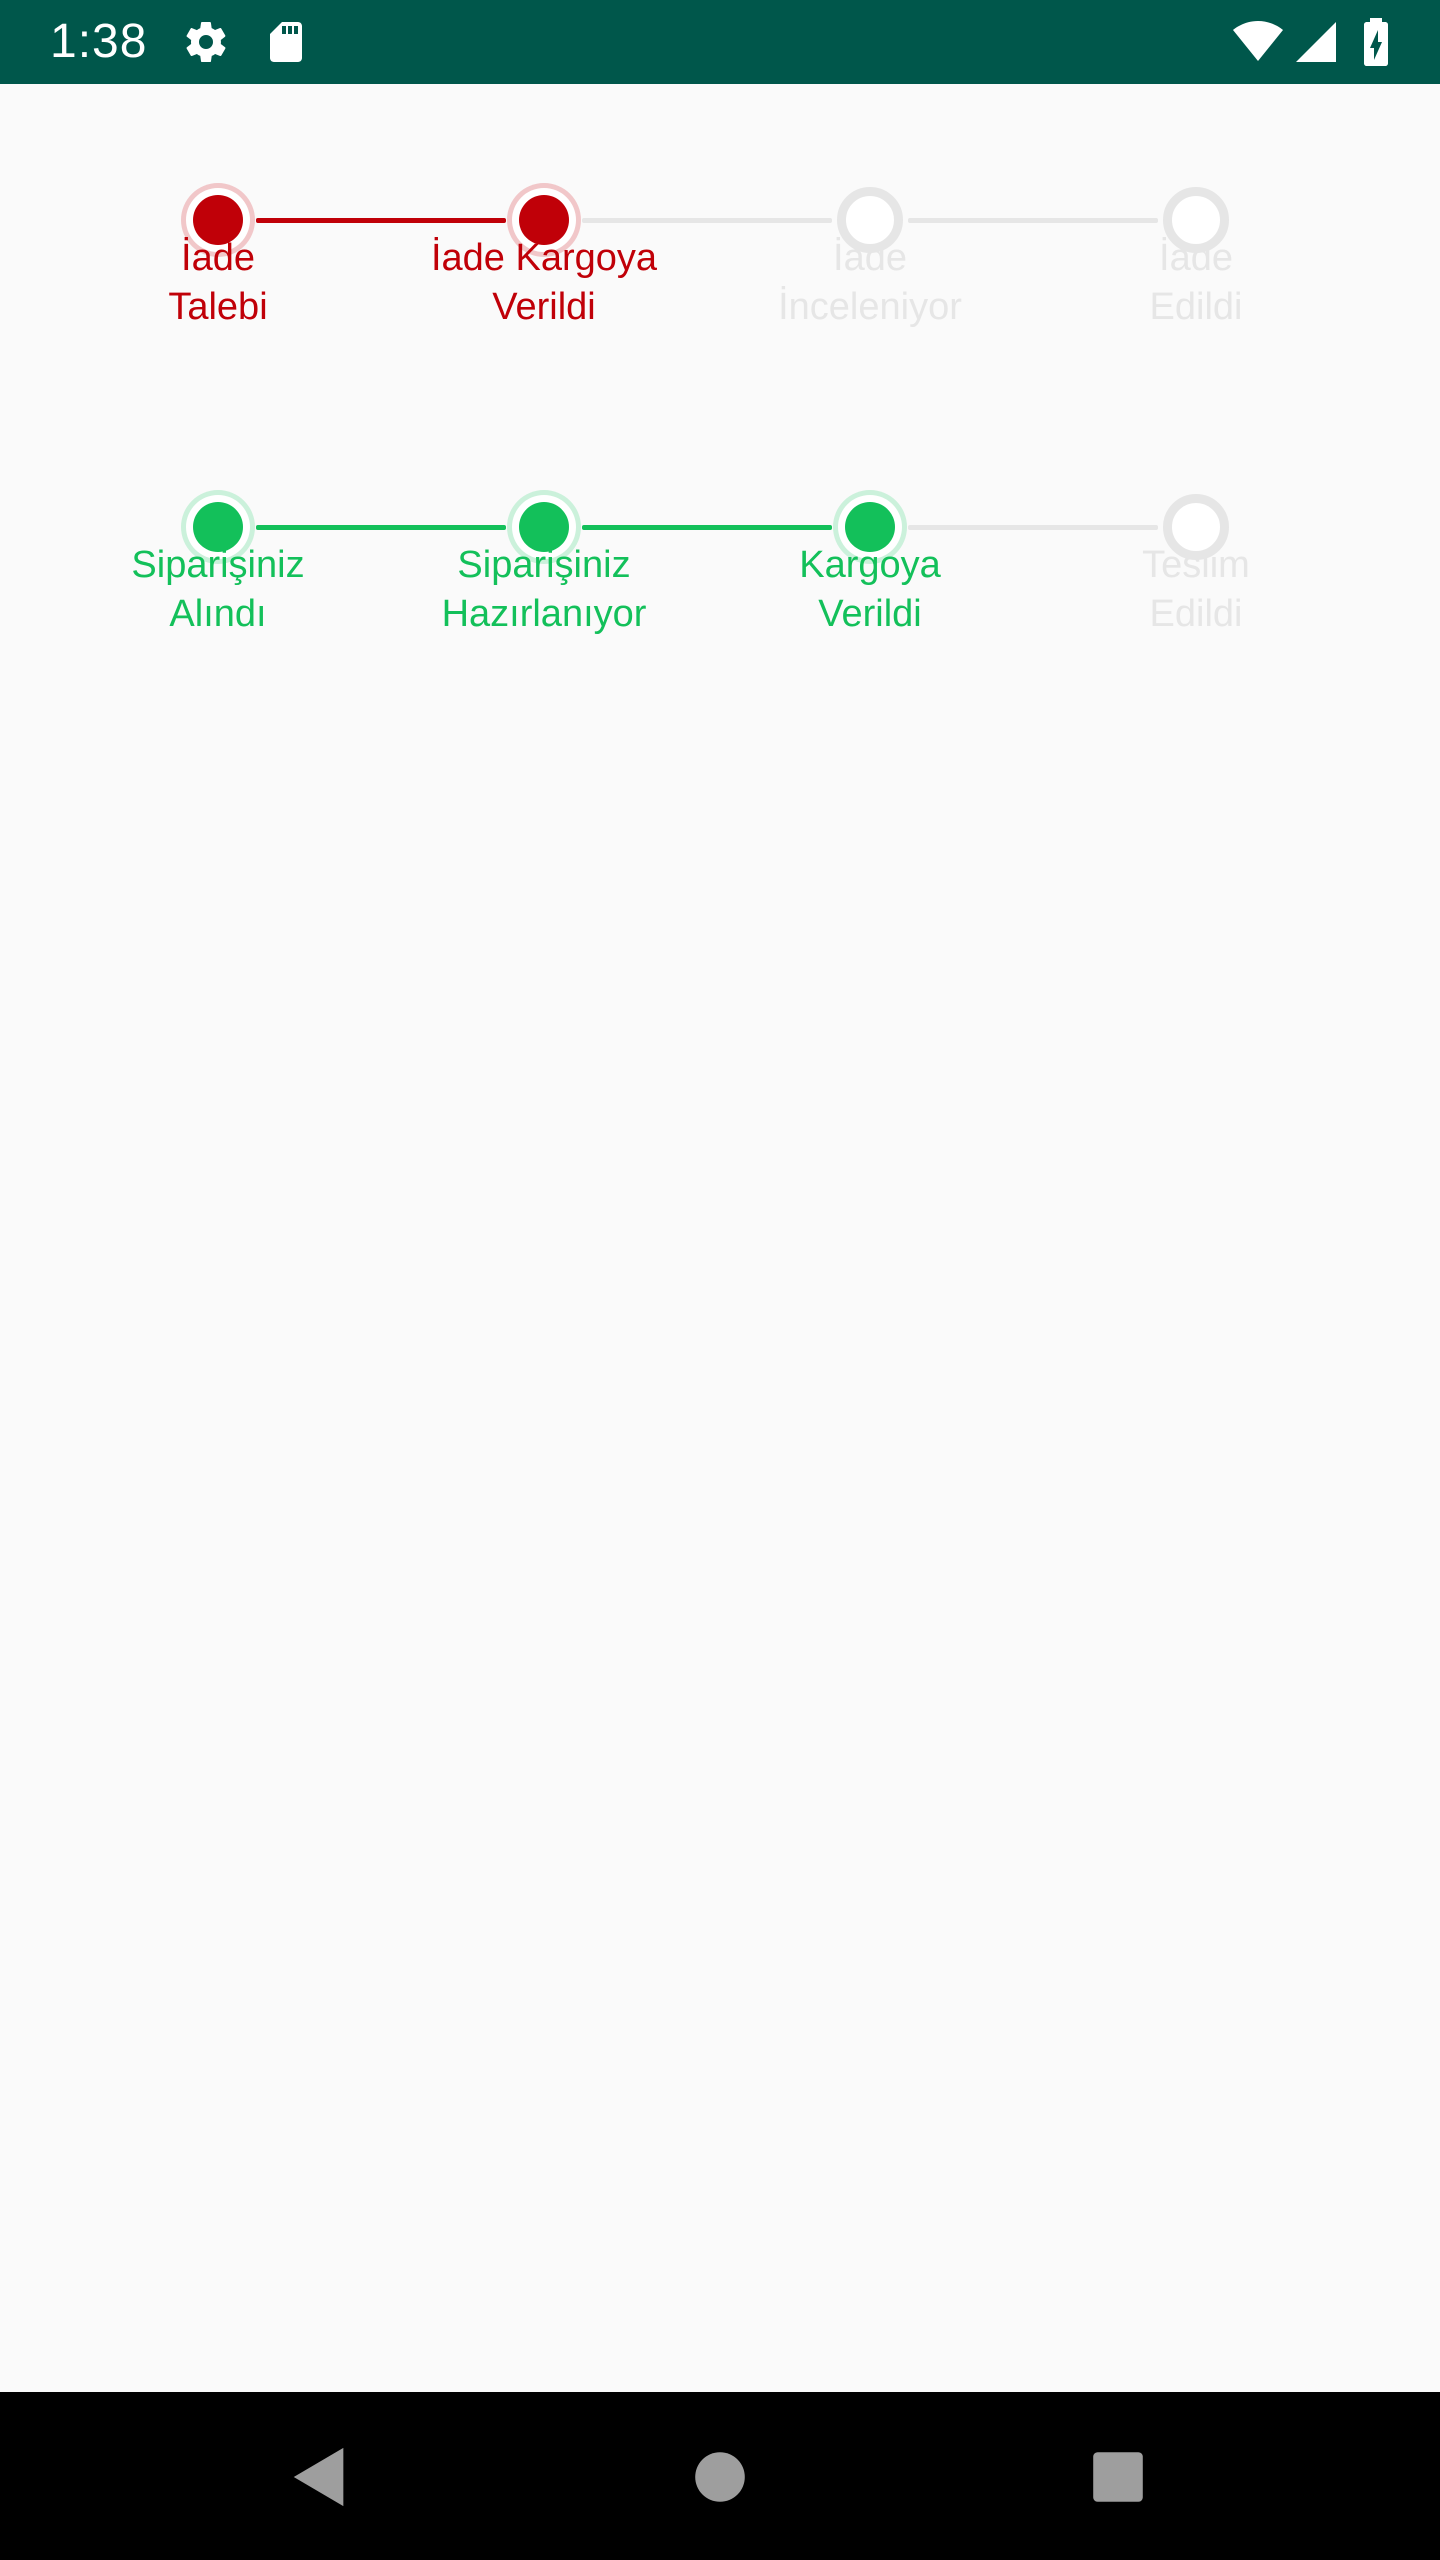 This screenshot has width=1440, height=2560. What do you see at coordinates (218, 614) in the screenshot?
I see `step-label-line2: Alındı` at bounding box center [218, 614].